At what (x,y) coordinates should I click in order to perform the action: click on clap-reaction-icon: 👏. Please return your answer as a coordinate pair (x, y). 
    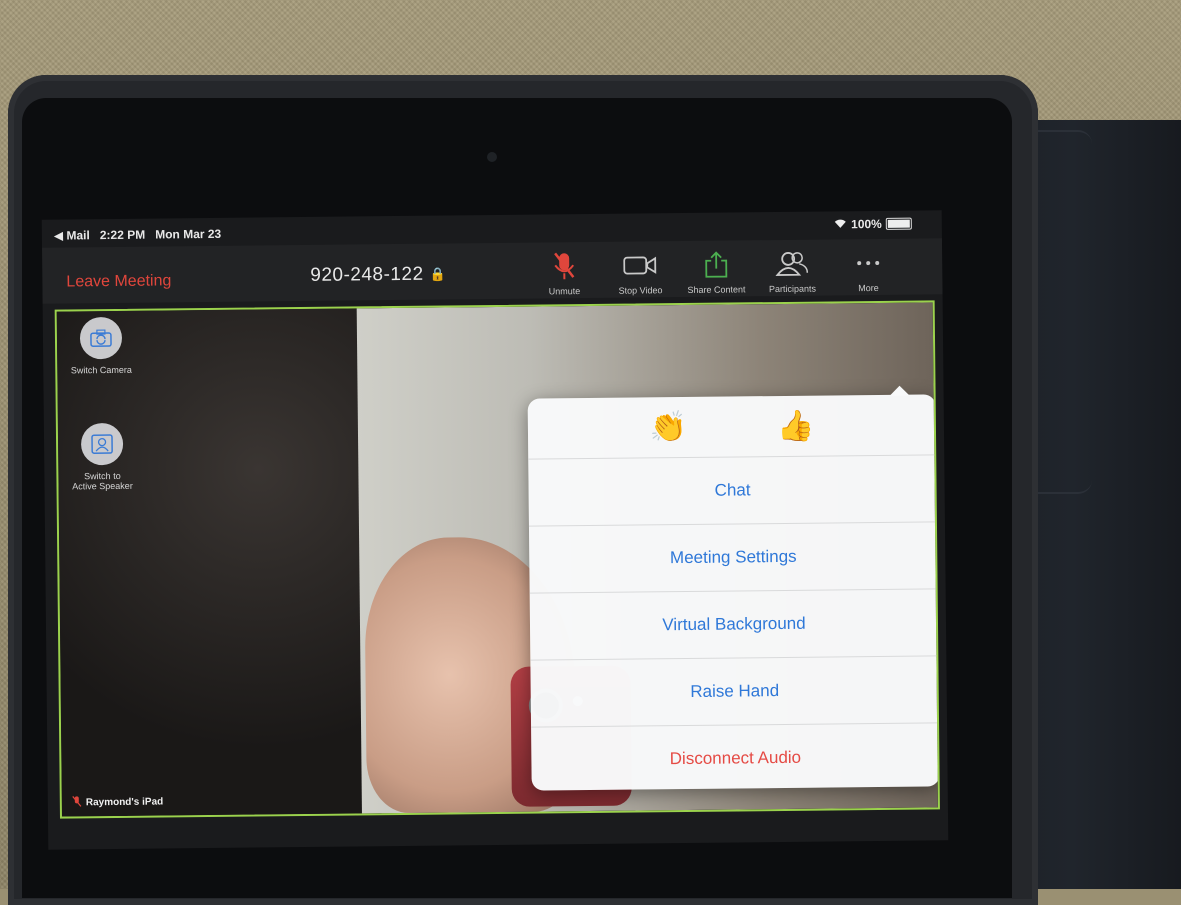
    Looking at the image, I should click on (668, 426).